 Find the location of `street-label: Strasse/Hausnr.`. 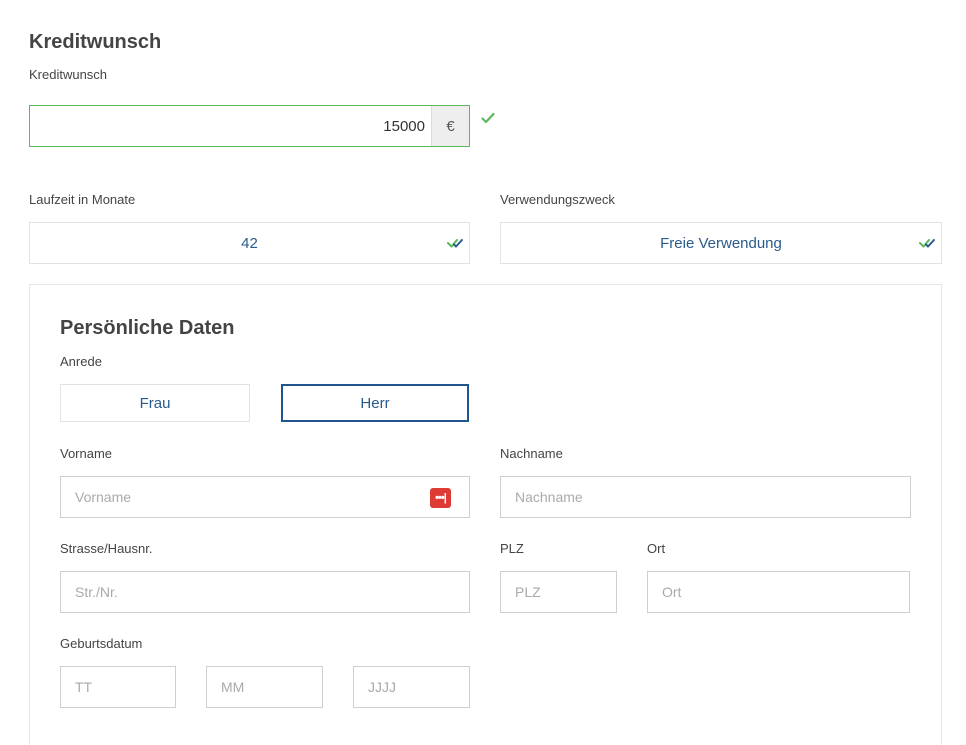

street-label: Strasse/Hausnr. is located at coordinates (106, 548).